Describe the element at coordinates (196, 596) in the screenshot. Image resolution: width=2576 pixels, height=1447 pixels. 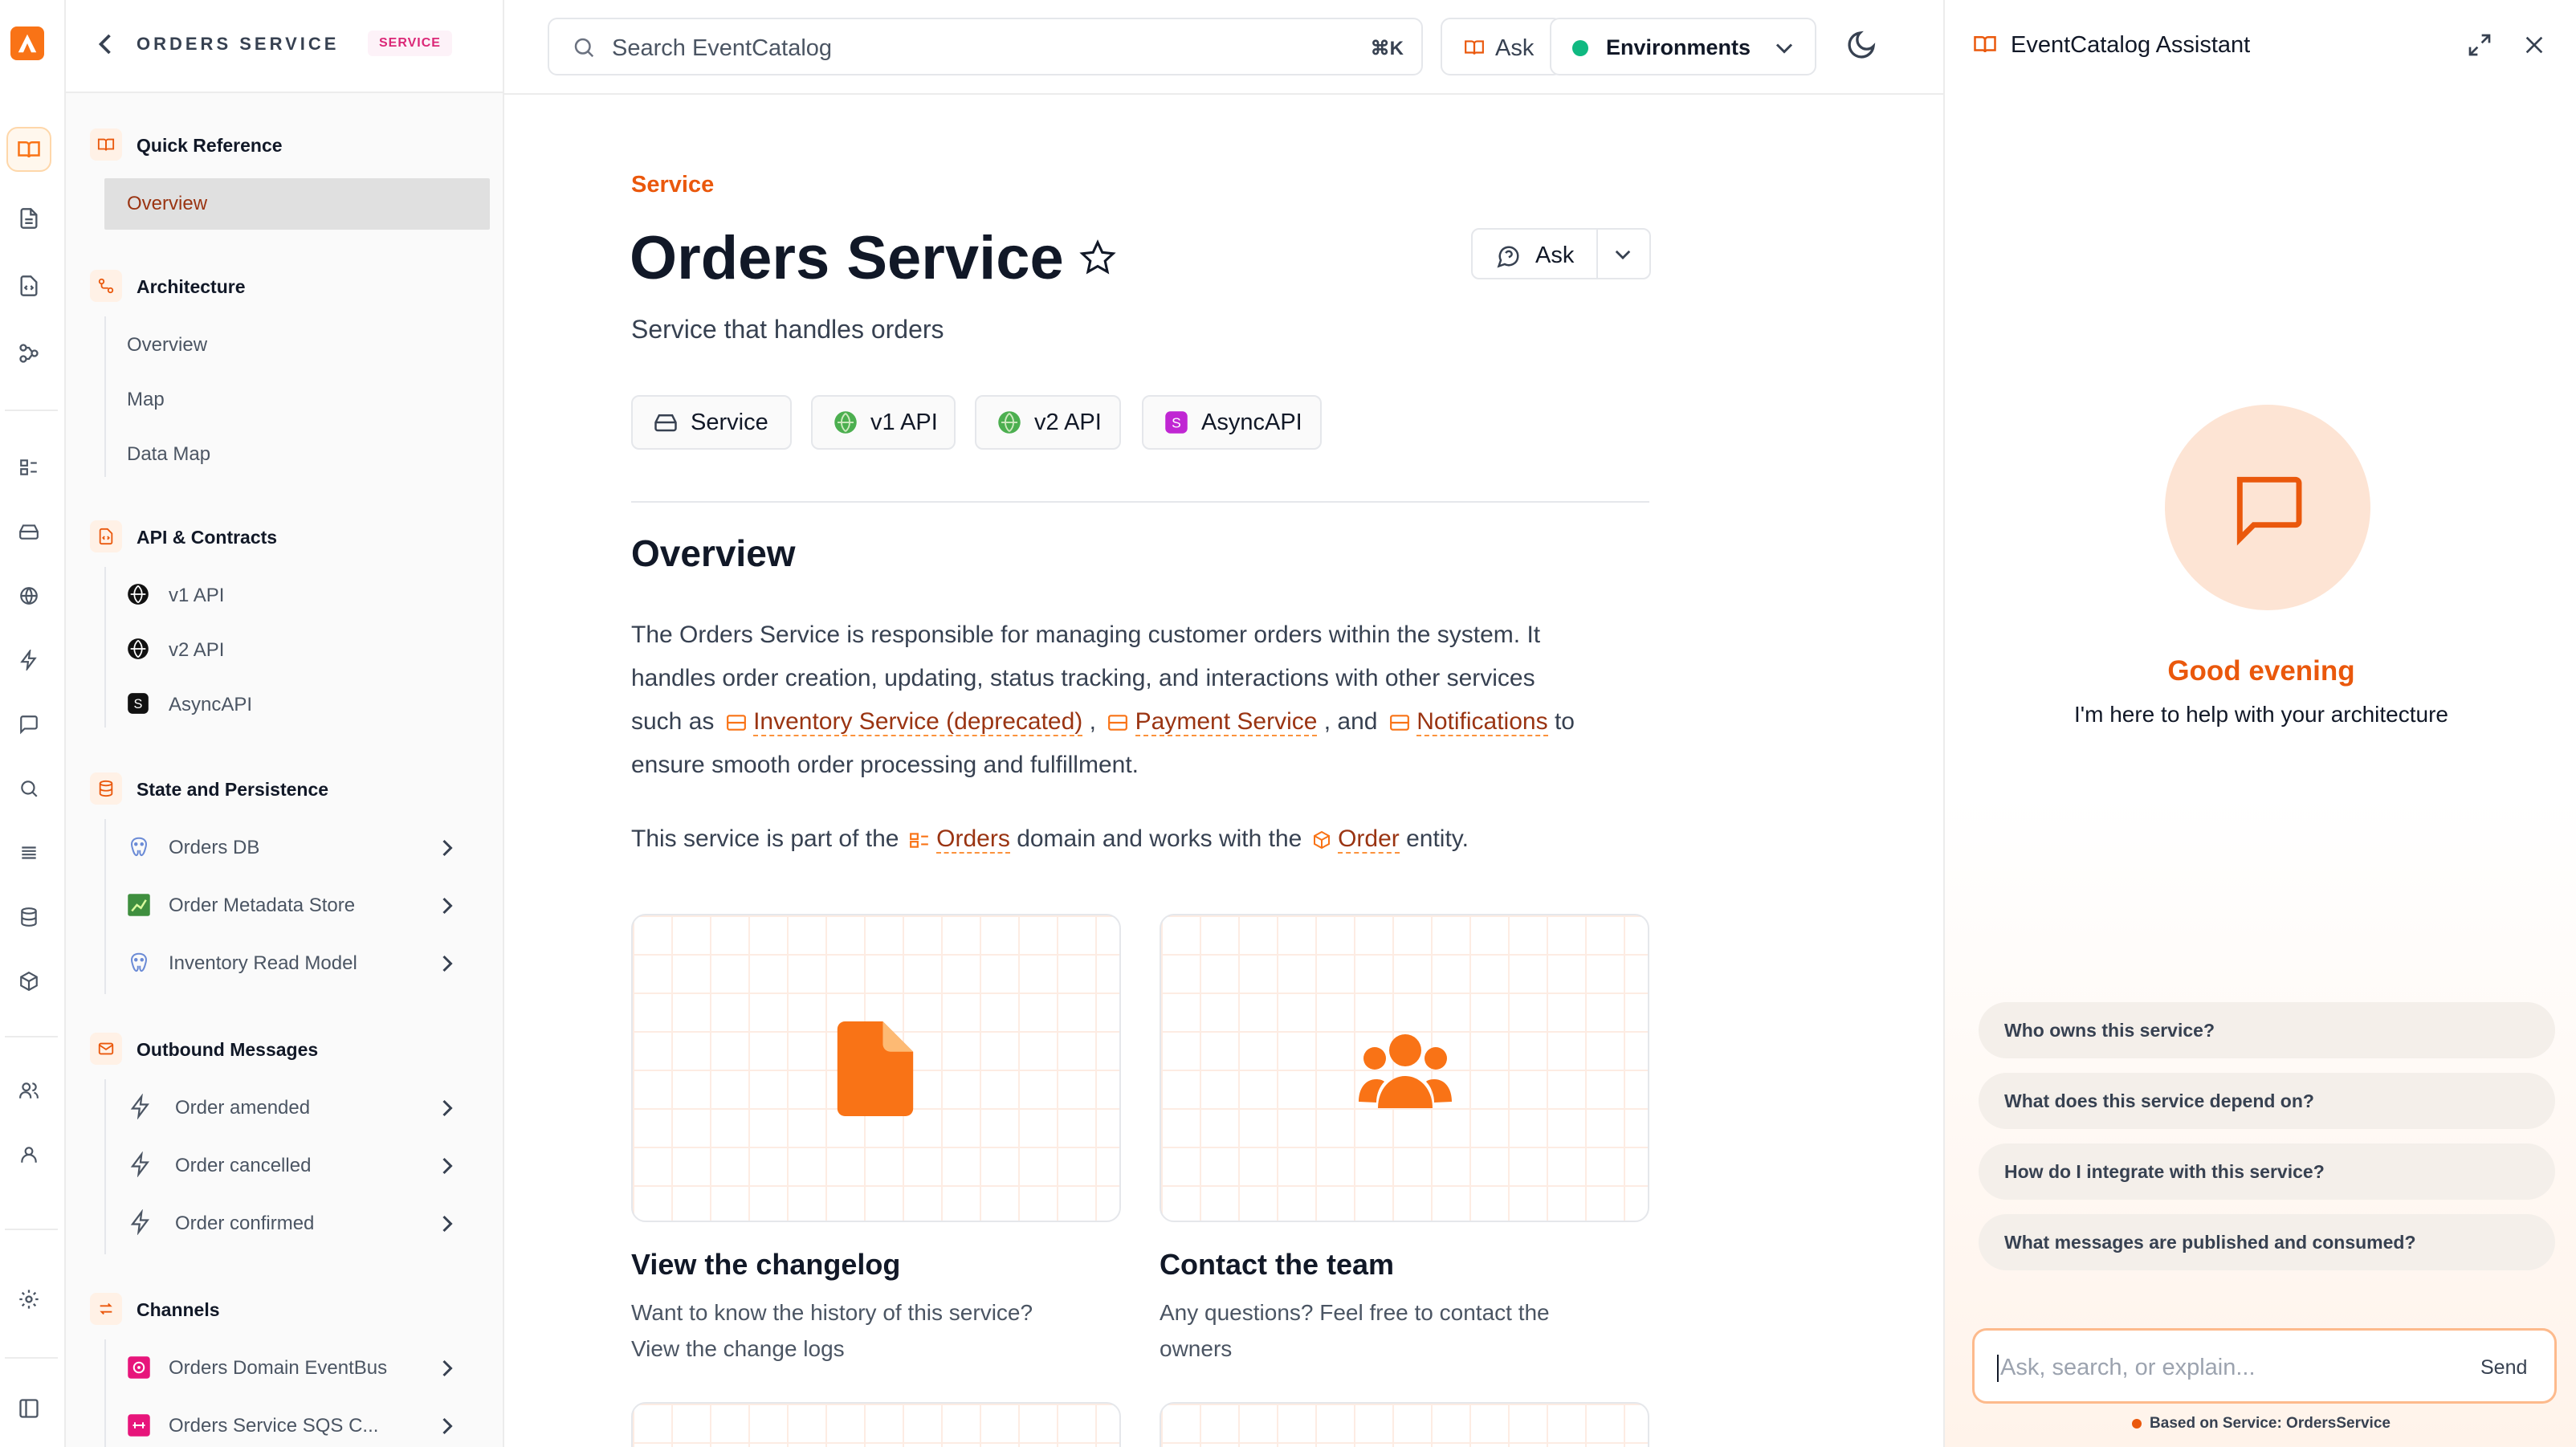
I see `sidebar-item-v1-api: v1 API` at that location.